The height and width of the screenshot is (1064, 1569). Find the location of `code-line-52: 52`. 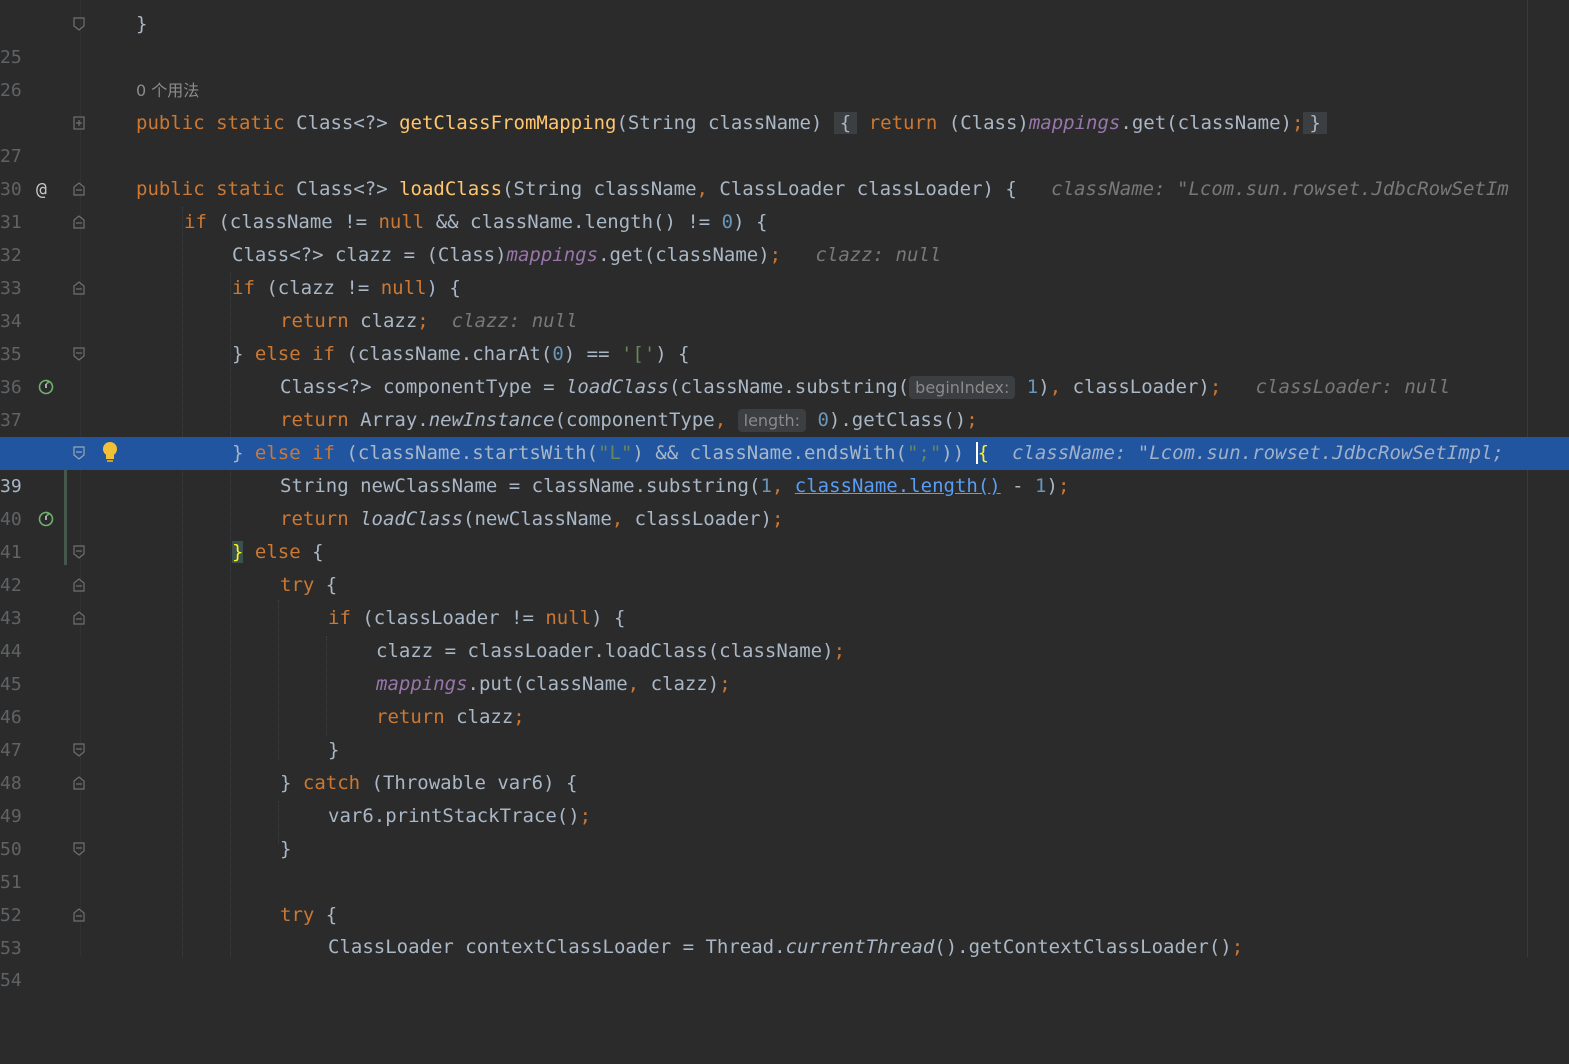

code-line-52: 52 is located at coordinates (784, 896).